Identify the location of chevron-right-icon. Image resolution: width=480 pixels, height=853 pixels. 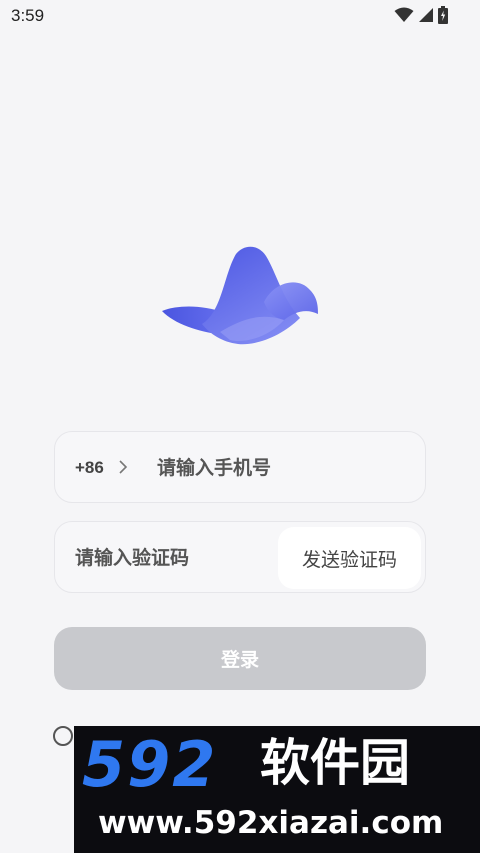
(123, 469).